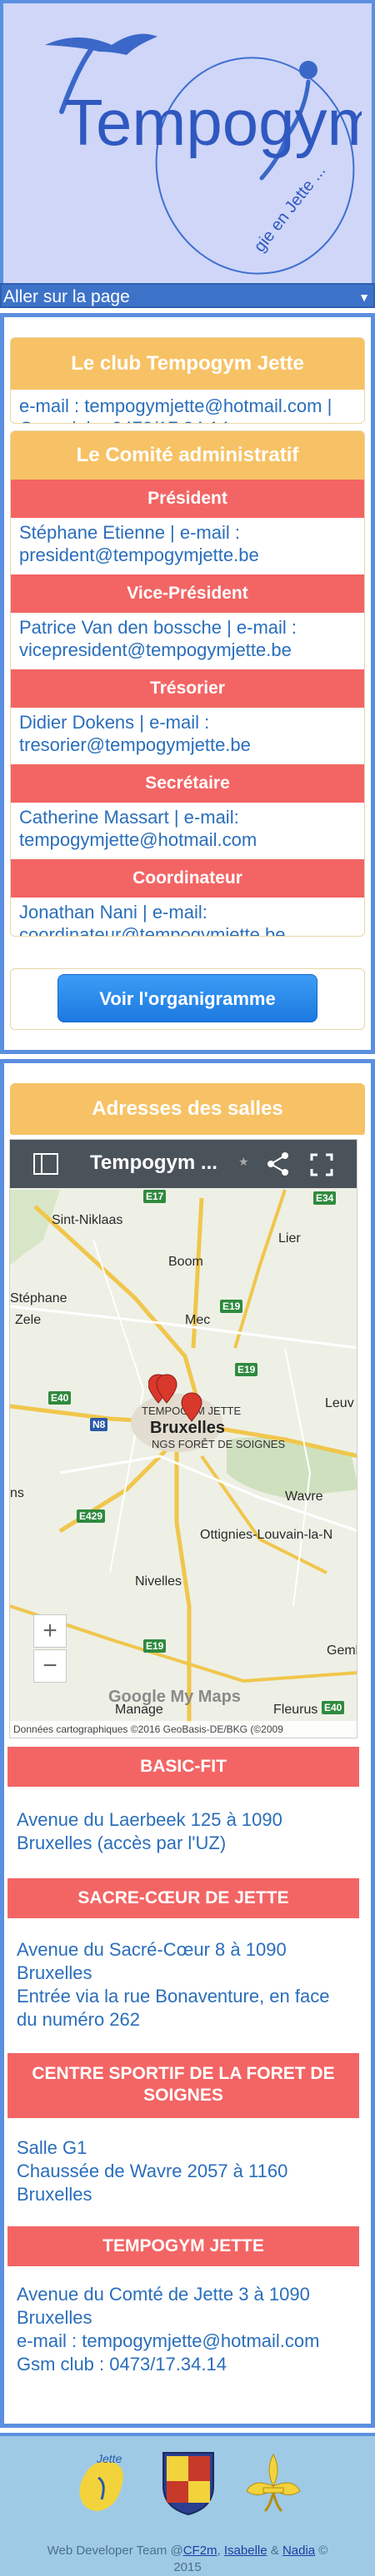  Describe the element at coordinates (149, 1819) in the screenshot. I see `address-line: Avenue du Laerbeek 125 à 1090` at that location.